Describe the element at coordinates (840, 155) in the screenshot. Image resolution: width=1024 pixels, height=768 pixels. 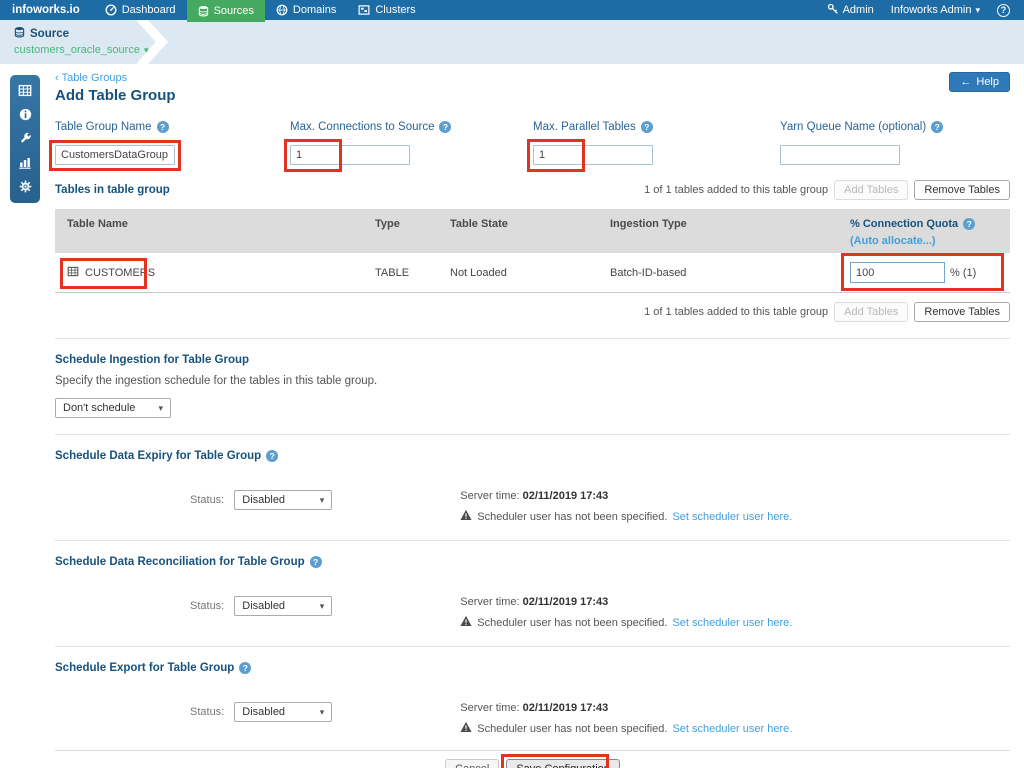
I see `yarn-queue-name-input` at that location.